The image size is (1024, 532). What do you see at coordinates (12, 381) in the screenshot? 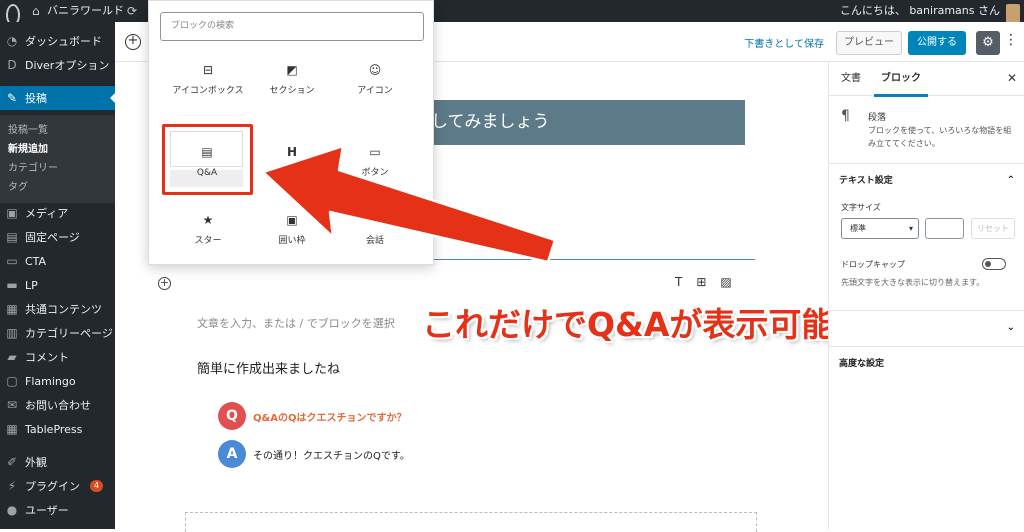
I see `flamingo-icon: ▢` at bounding box center [12, 381].